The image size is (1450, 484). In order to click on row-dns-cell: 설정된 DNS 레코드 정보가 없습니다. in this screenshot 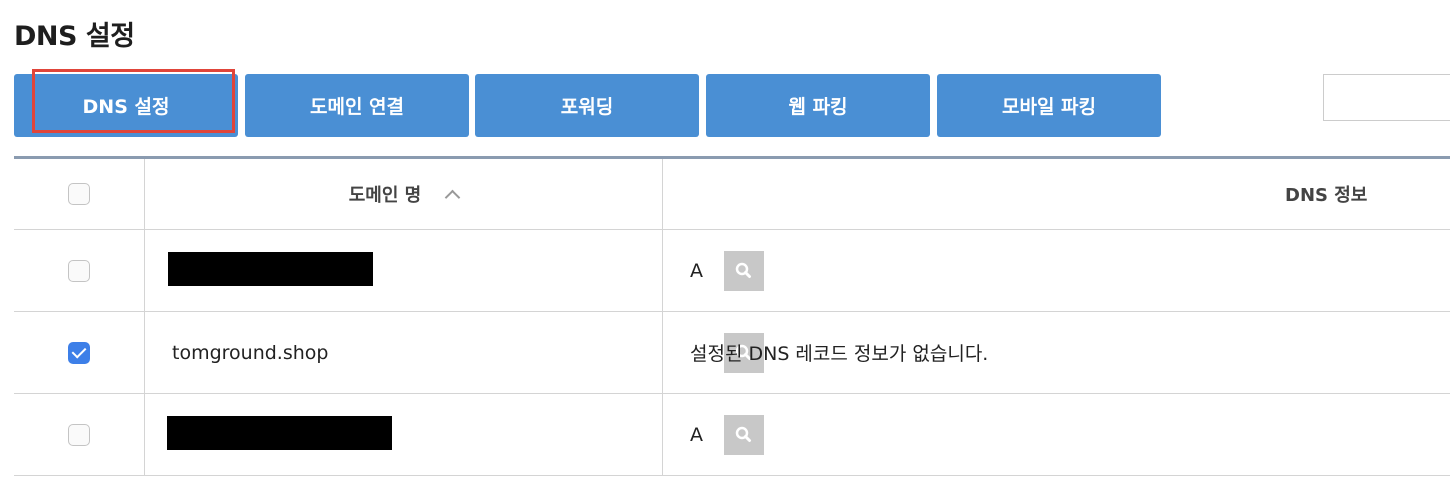, I will do `click(1056, 352)`.